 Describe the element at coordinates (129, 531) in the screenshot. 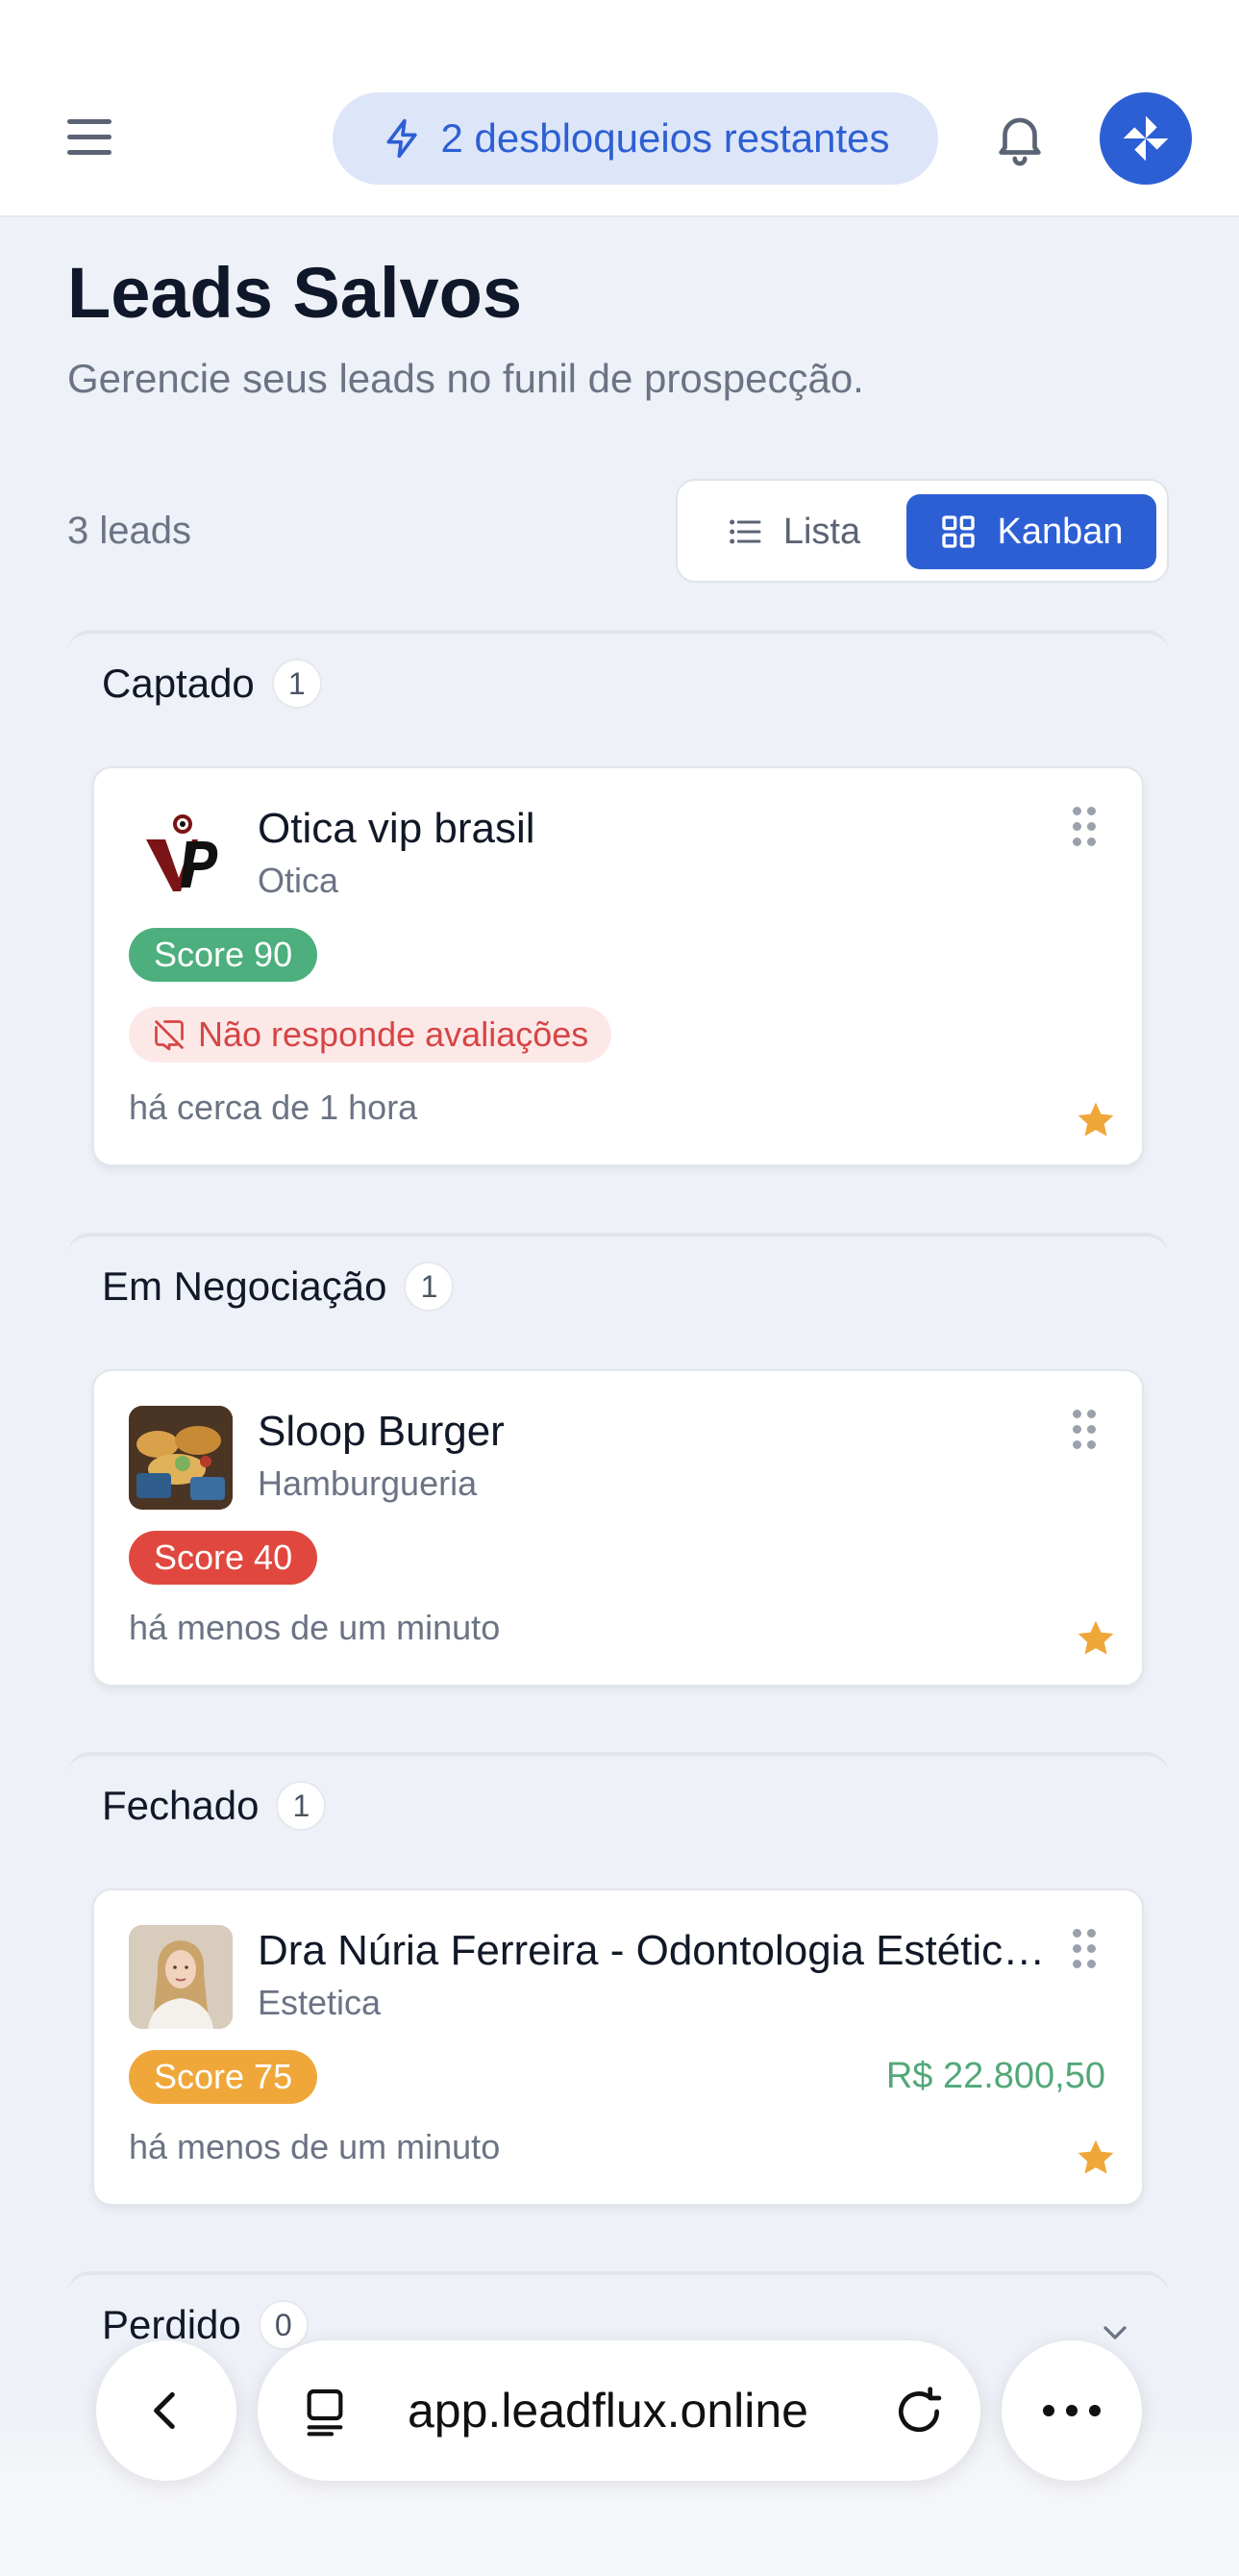

I see `lead-count: 3 leads` at that location.